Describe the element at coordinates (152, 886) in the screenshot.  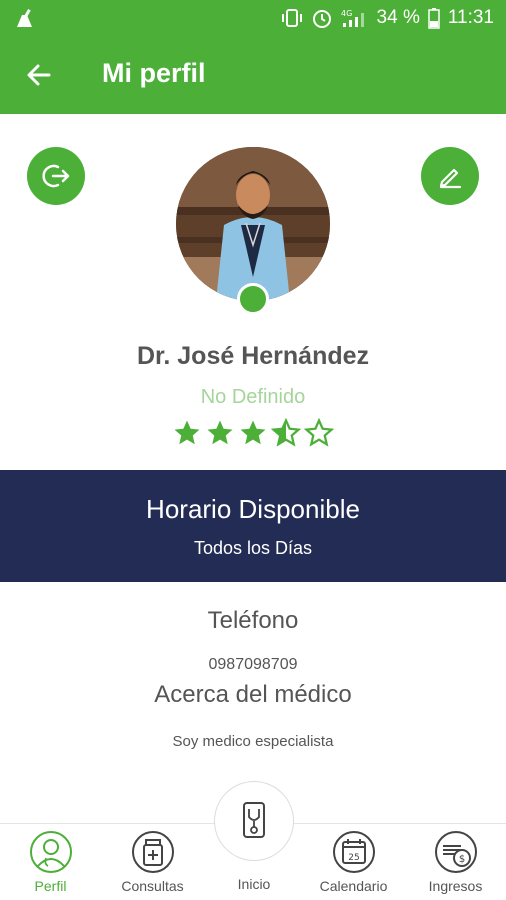
I see `nav-label-consultas: Consultas` at that location.